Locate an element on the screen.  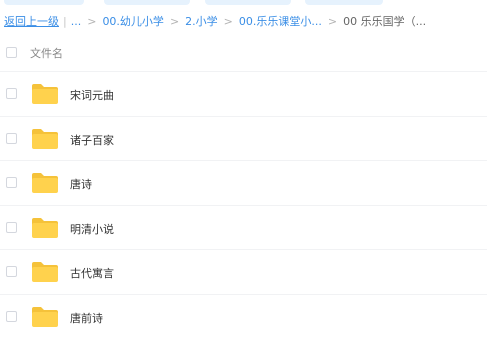
file-name: 宋词元曲 is located at coordinates (92, 95).